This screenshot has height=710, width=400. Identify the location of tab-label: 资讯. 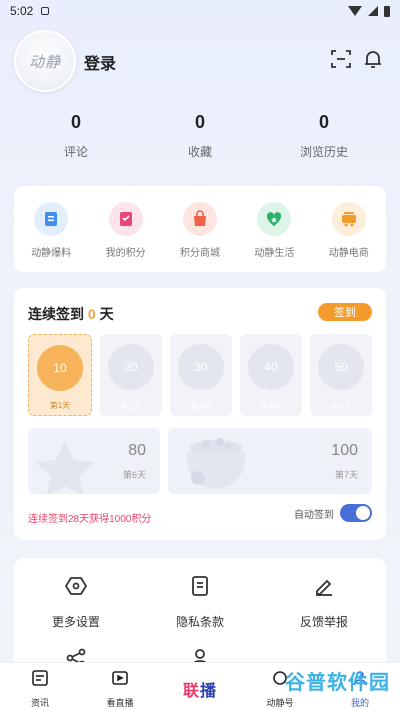
(39, 703).